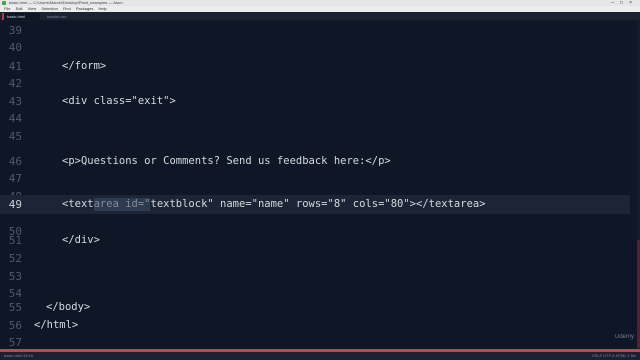 Image resolution: width=640 pixels, height=360 pixels. What do you see at coordinates (85, 8) in the screenshot?
I see `menu-packages: Packages` at bounding box center [85, 8].